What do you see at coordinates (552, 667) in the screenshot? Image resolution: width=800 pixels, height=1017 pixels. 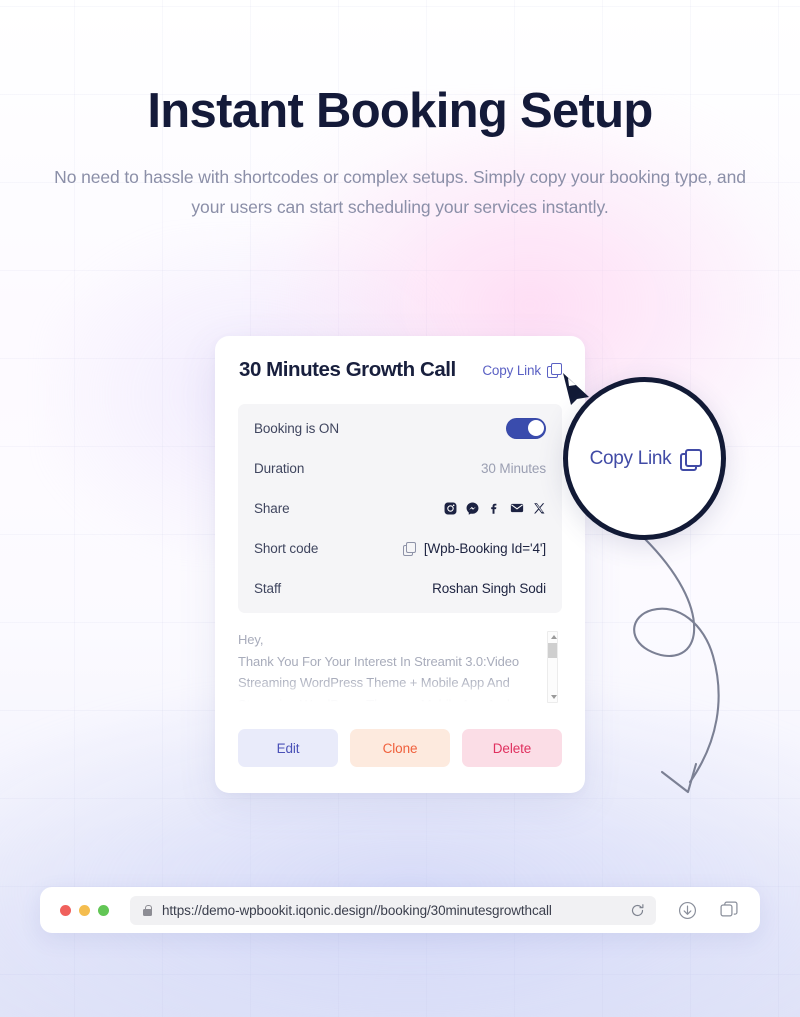 I see `message-scrollbar` at bounding box center [552, 667].